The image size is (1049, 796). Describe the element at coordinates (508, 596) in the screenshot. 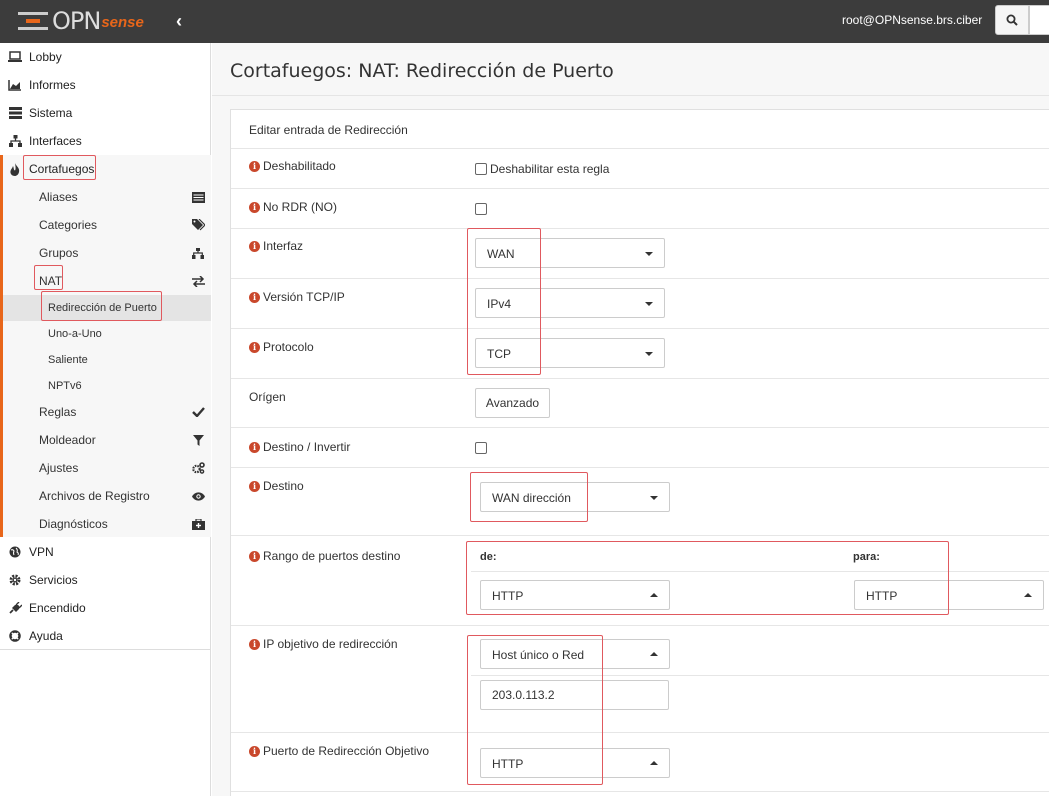

I see `select-value: HTTP` at that location.